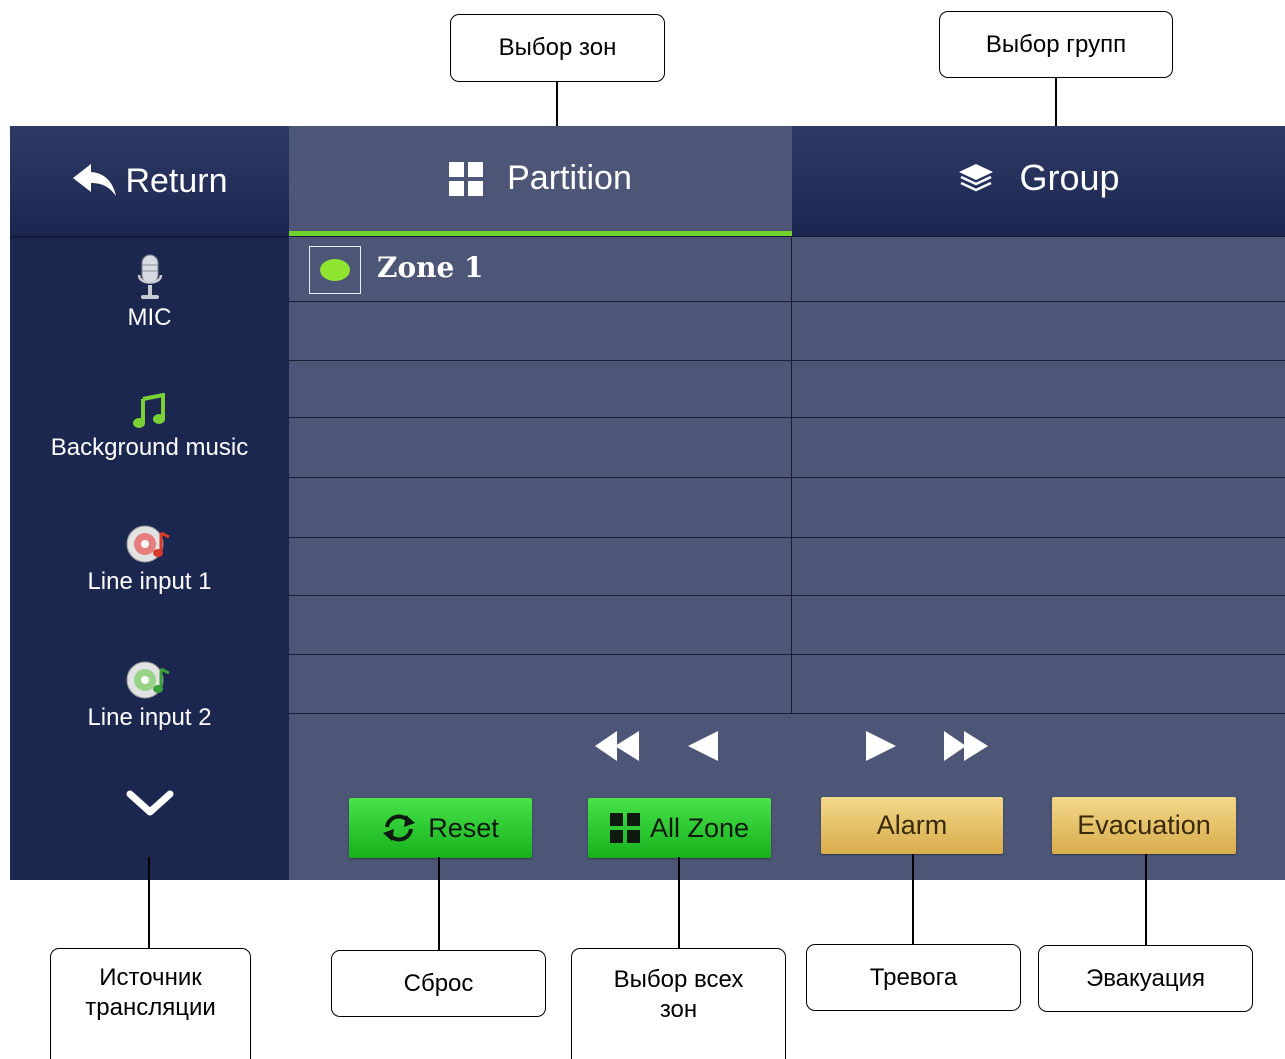 This screenshot has height=1059, width=1285. I want to click on callout-zone-select: Выбор зон, so click(557, 48).